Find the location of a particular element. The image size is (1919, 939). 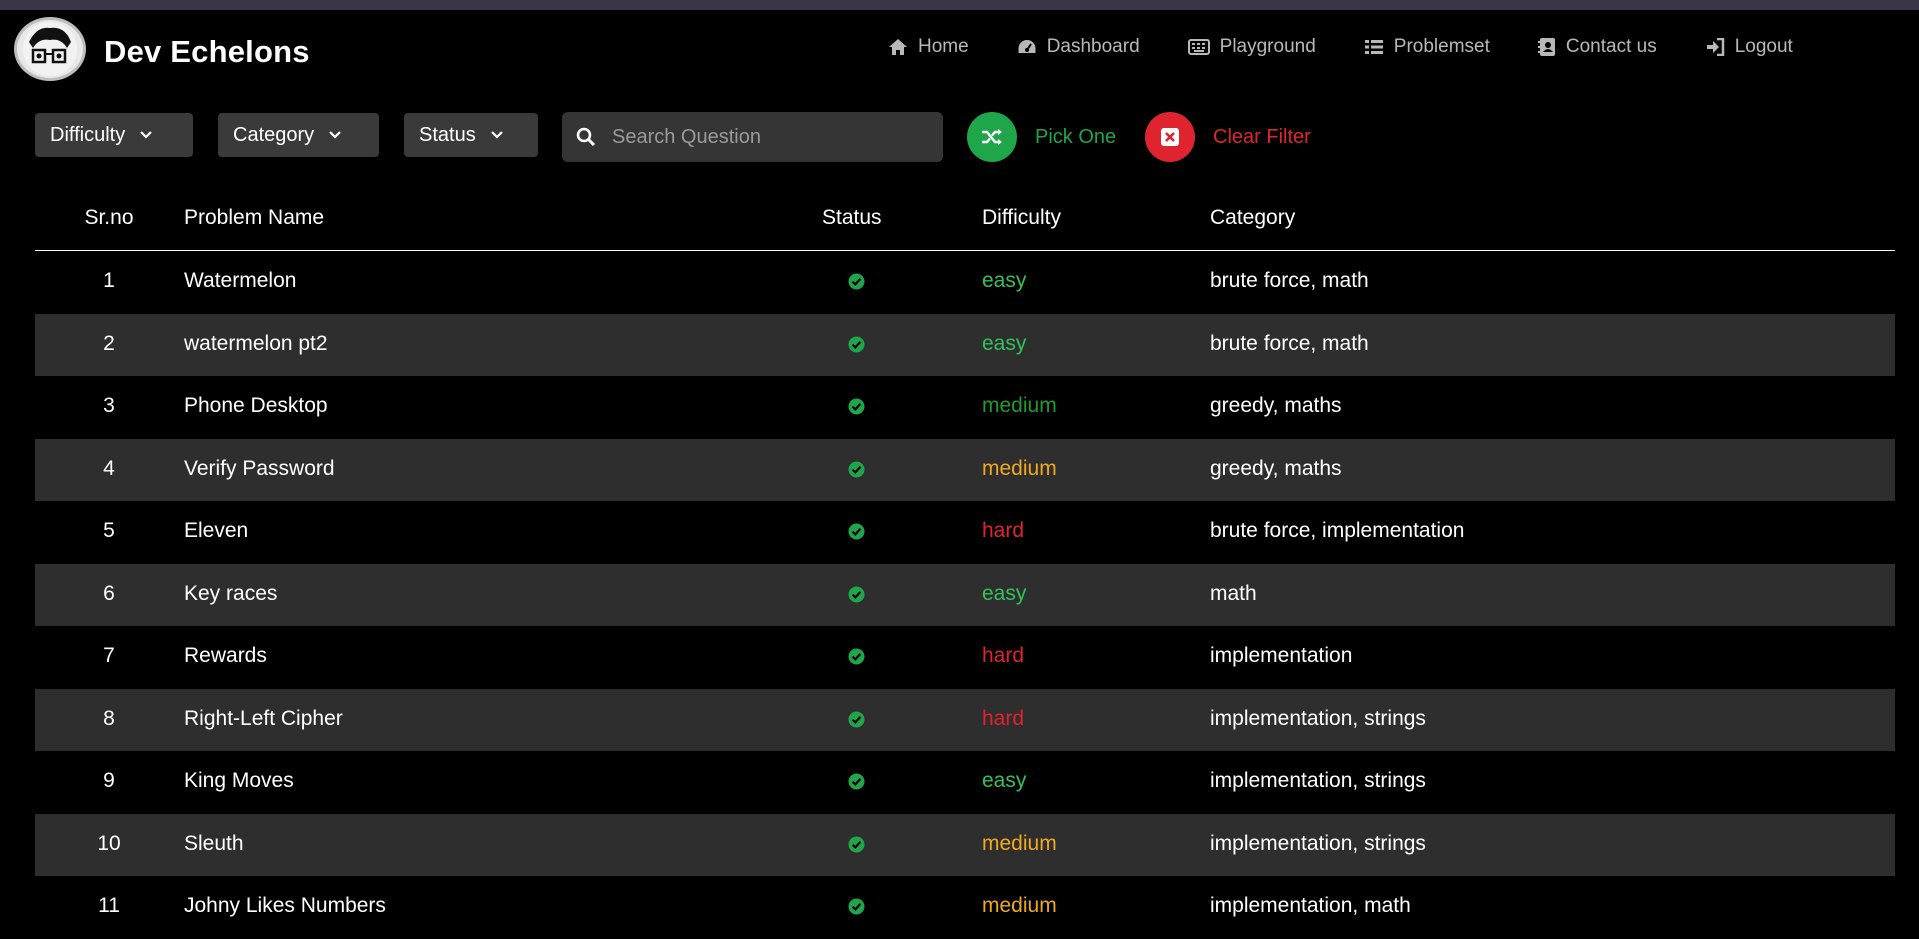

contact-icon is located at coordinates (1546, 47).